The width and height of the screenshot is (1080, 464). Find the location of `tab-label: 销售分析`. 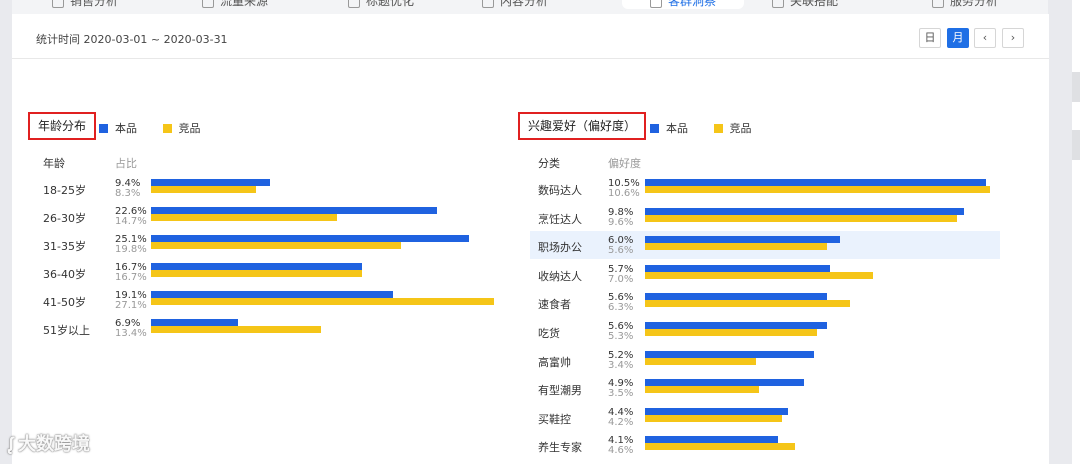

tab-label: 销售分析 is located at coordinates (94, 4).